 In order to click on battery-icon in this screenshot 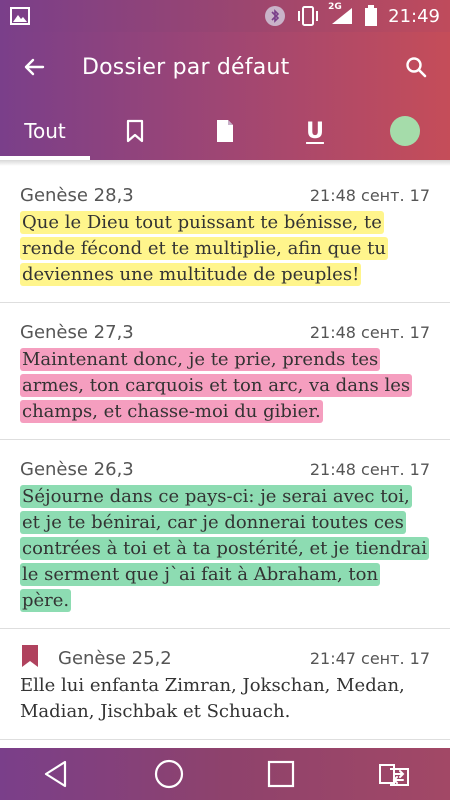, I will do `click(371, 16)`.